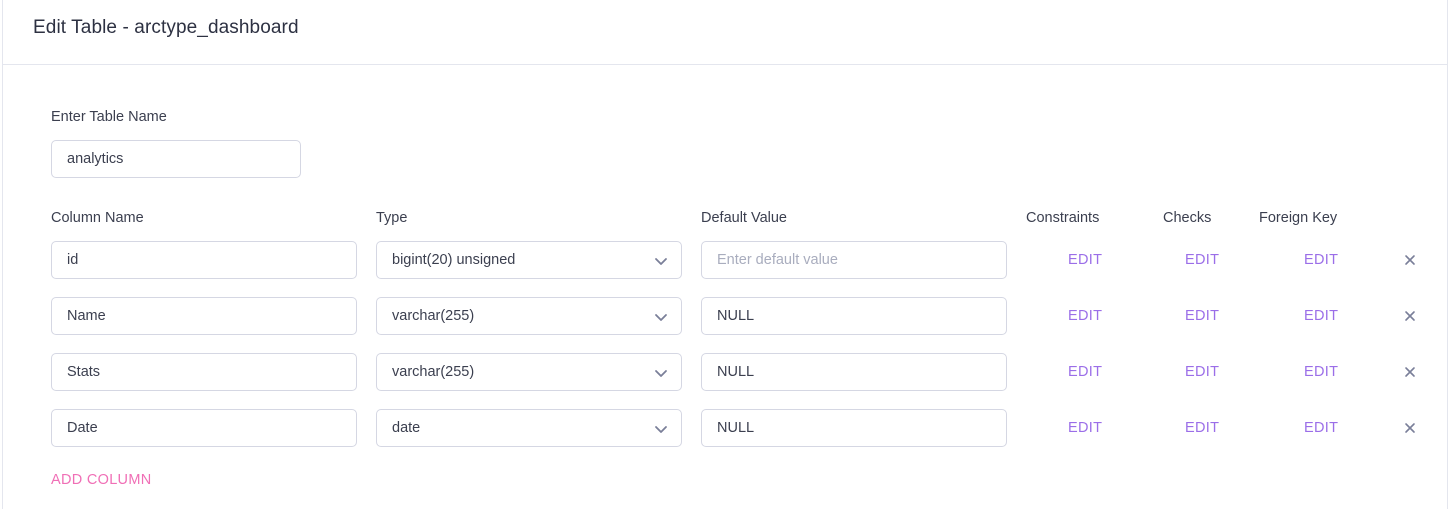 The height and width of the screenshot is (509, 1450). Describe the element at coordinates (1187, 218) in the screenshot. I see `checks-header: Checks` at that location.